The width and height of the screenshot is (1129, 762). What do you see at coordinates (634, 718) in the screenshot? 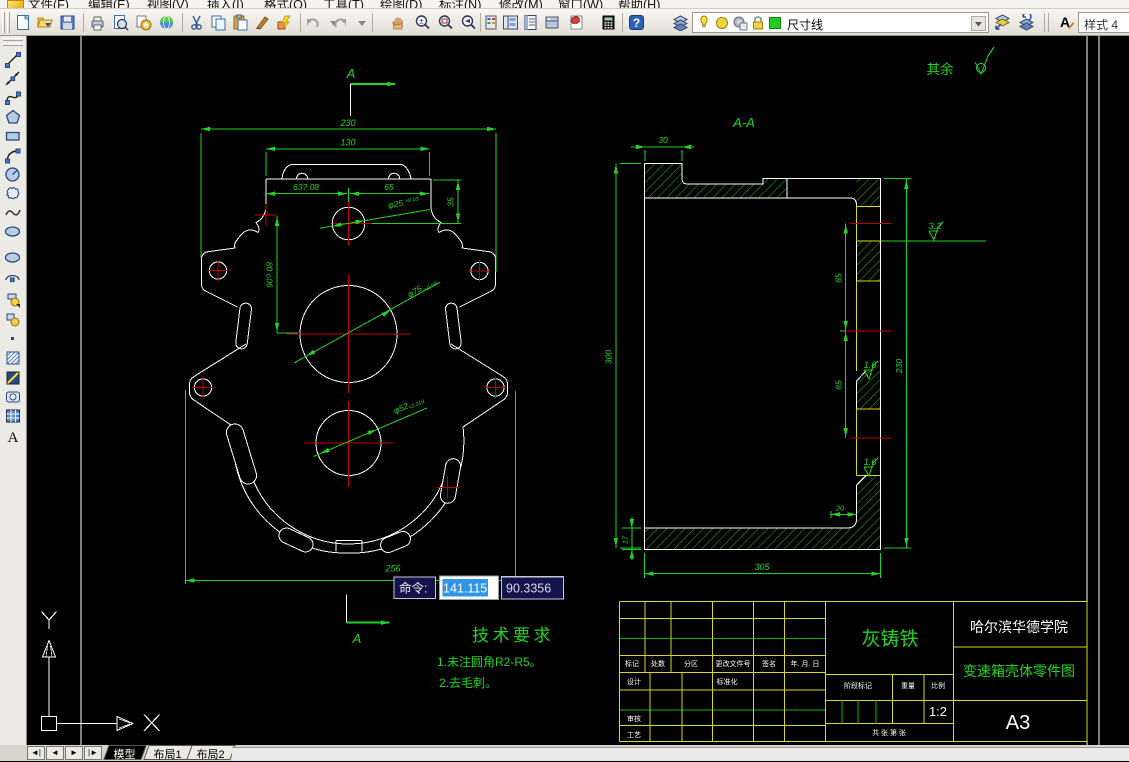
I see `svg-text: 审核` at bounding box center [634, 718].